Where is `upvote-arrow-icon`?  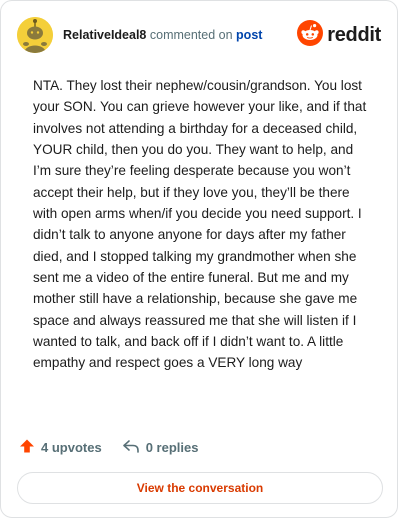 upvote-arrow-icon is located at coordinates (27, 447).